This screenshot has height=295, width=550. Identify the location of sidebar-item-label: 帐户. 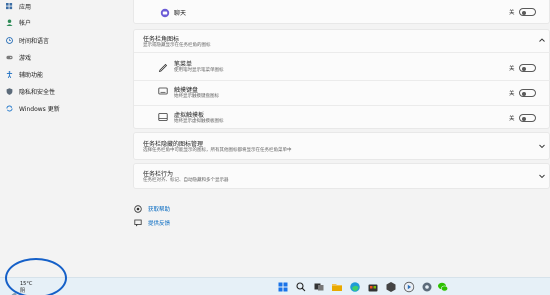
(25, 23).